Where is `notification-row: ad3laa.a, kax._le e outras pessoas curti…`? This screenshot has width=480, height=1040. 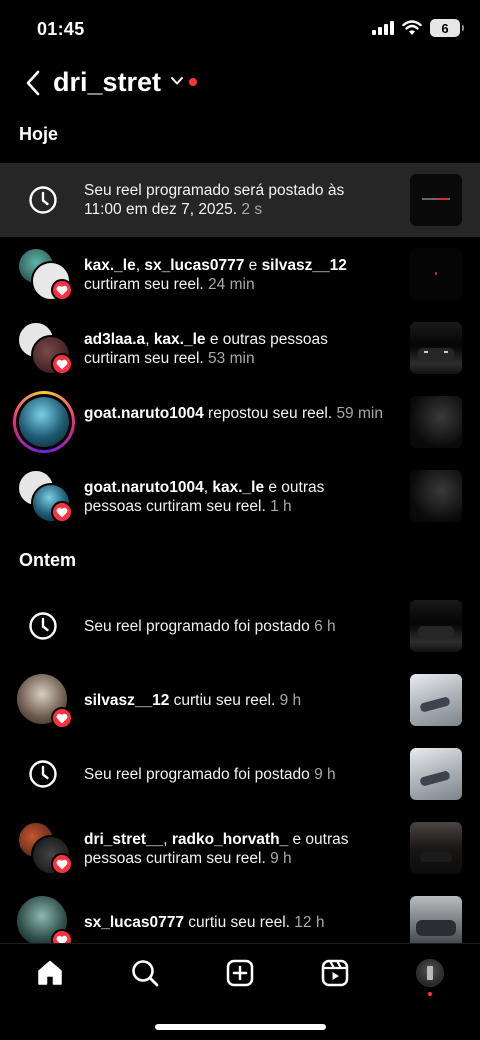 notification-row: ad3laa.a, kax._le e outras pessoas curti… is located at coordinates (240, 348).